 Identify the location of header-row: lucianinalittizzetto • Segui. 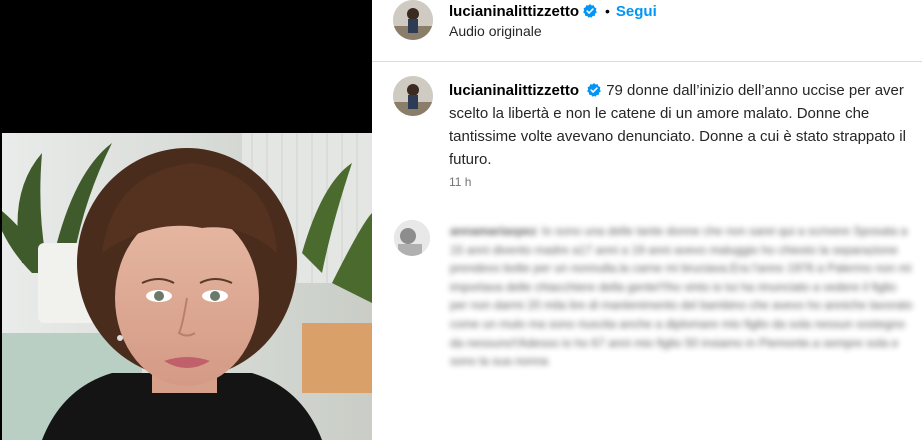
(553, 11).